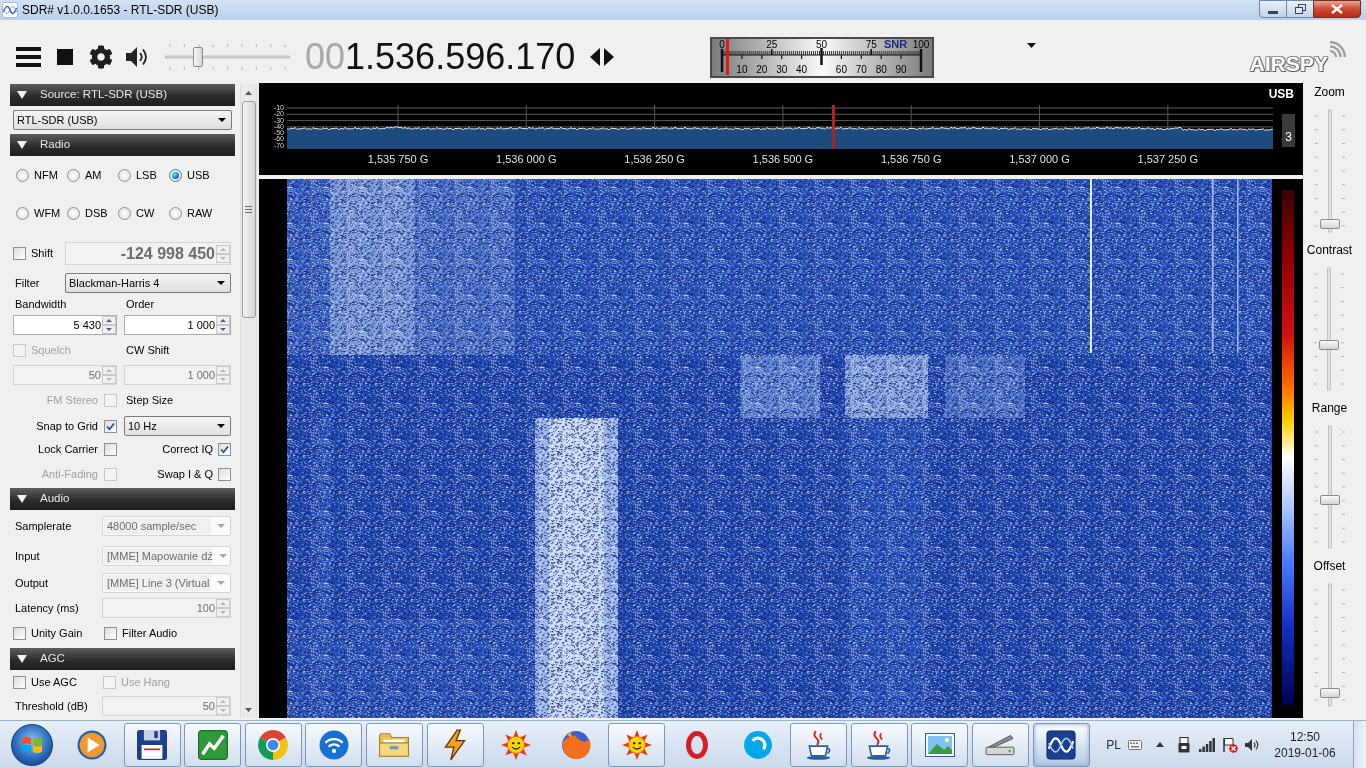 Image resolution: width=1366 pixels, height=768 pixels. I want to click on meter-scale-label: 40, so click(802, 69).